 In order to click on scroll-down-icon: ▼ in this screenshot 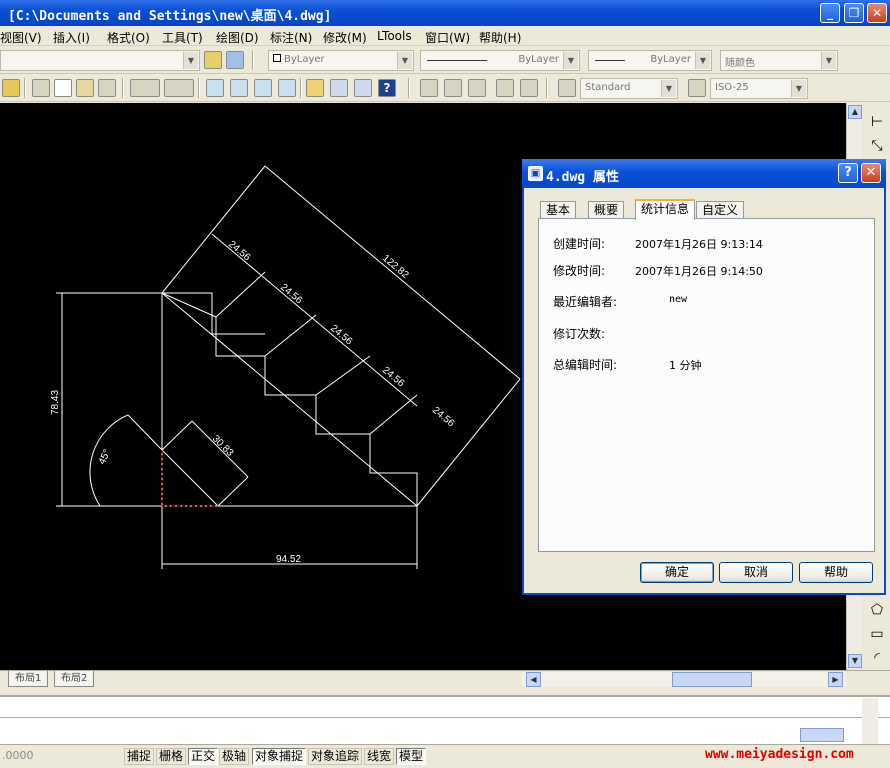, I will do `click(855, 661)`.